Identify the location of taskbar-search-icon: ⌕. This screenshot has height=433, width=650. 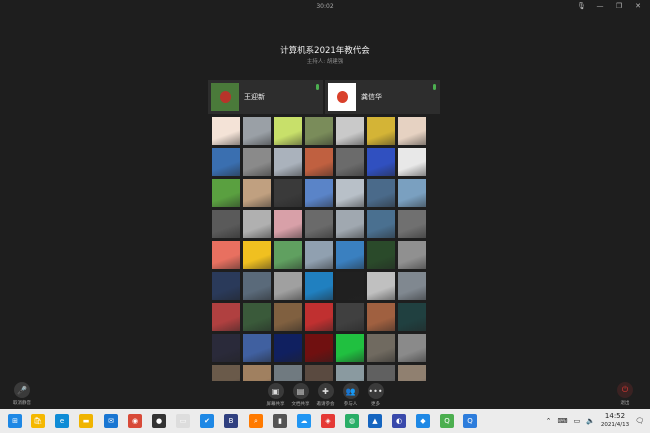
(256, 421).